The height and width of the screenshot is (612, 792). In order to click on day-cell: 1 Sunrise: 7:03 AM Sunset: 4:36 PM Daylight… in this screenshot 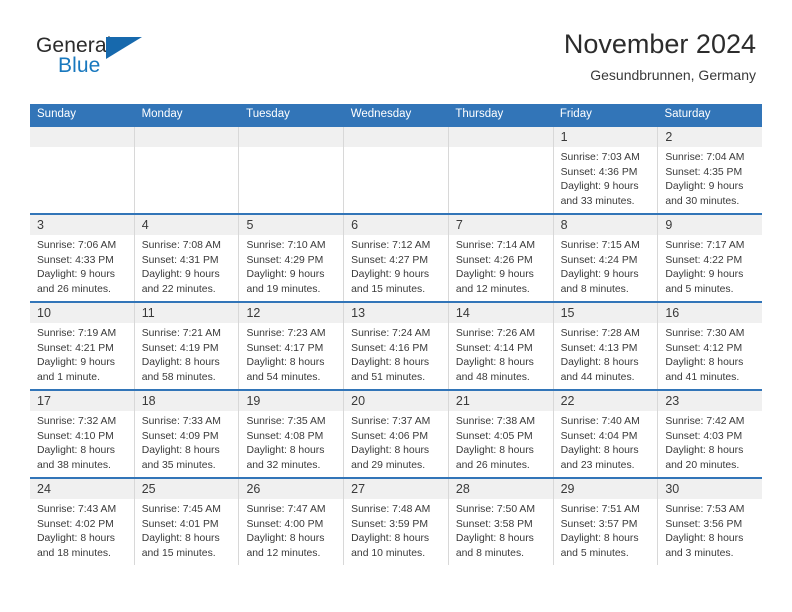, I will do `click(605, 170)`.